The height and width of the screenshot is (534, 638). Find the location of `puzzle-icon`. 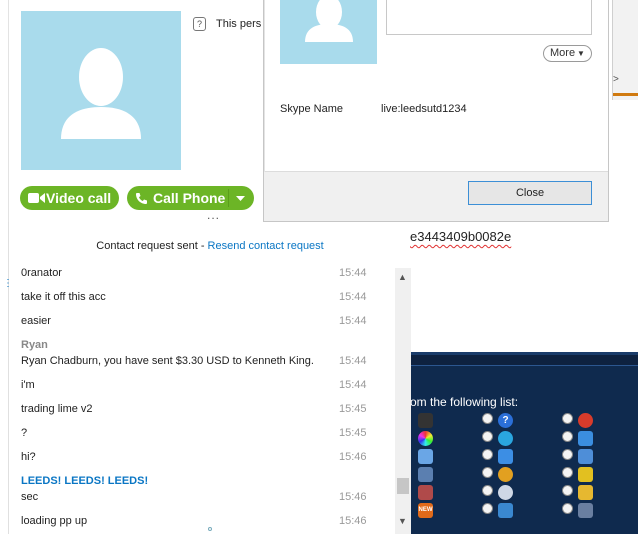

puzzle-icon is located at coordinates (585, 474).